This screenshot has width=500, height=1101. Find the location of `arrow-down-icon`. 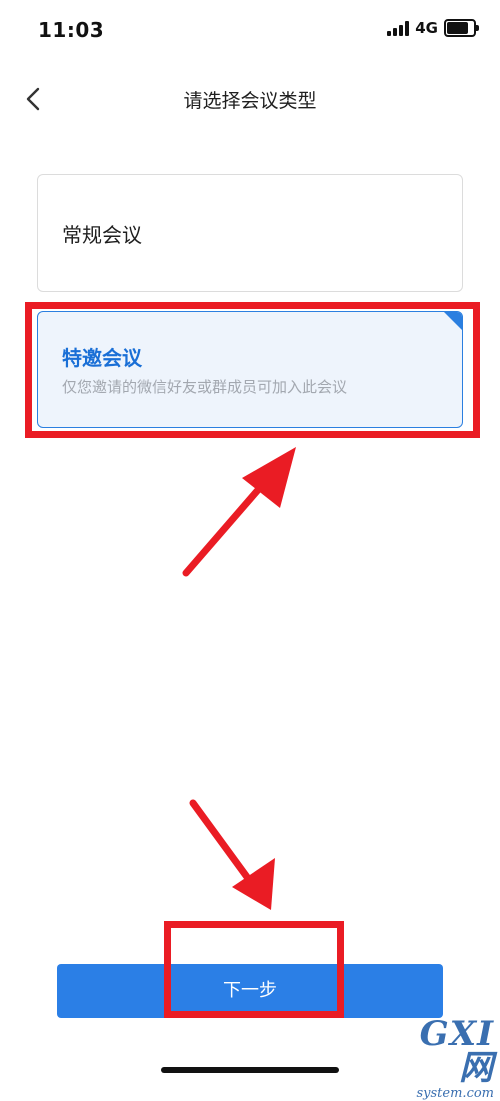

arrow-down-icon is located at coordinates (232, 854).